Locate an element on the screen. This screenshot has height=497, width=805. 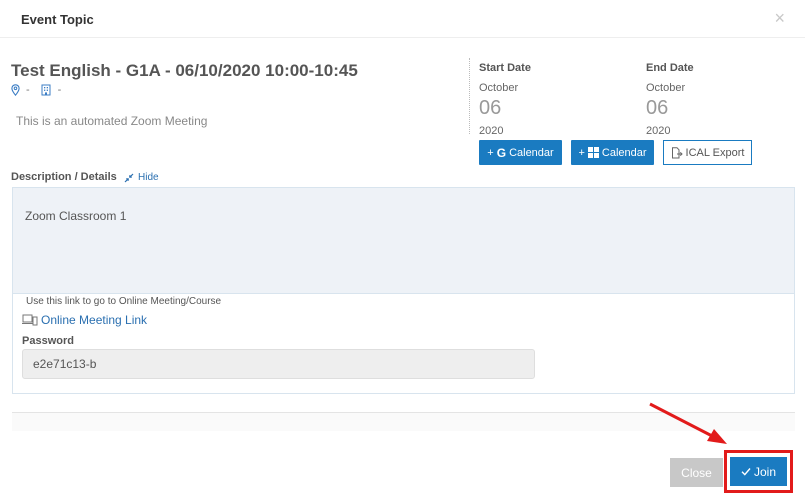
devices-icon is located at coordinates (30, 320).